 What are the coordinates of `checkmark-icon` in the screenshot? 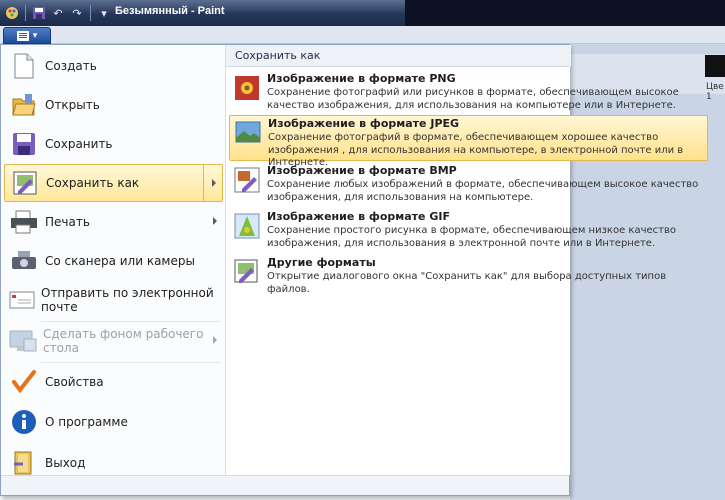 It's located at (24, 382).